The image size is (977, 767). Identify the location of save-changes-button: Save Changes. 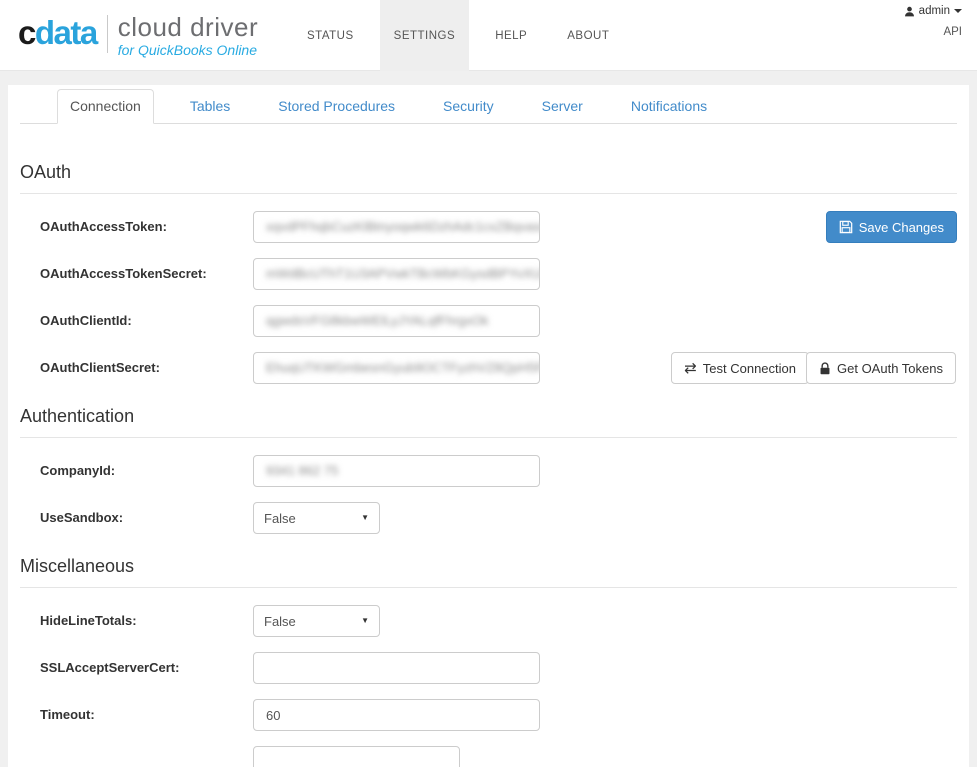
(891, 227).